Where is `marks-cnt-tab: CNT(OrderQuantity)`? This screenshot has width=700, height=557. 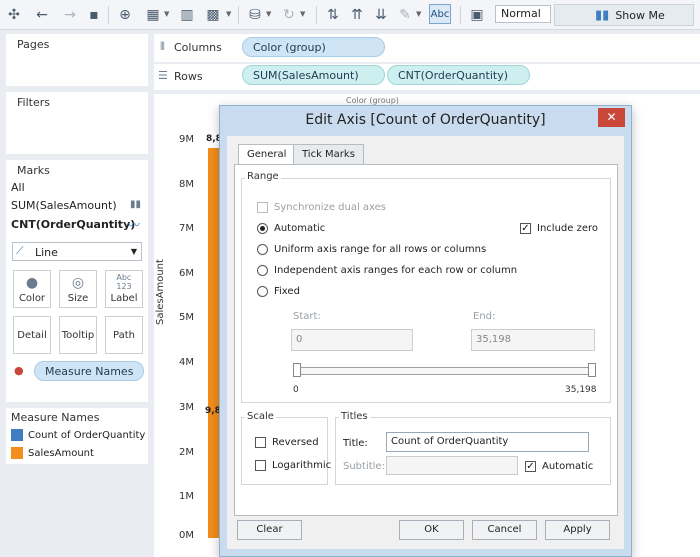 marks-cnt-tab: CNT(OrderQuantity) is located at coordinates (73, 224).